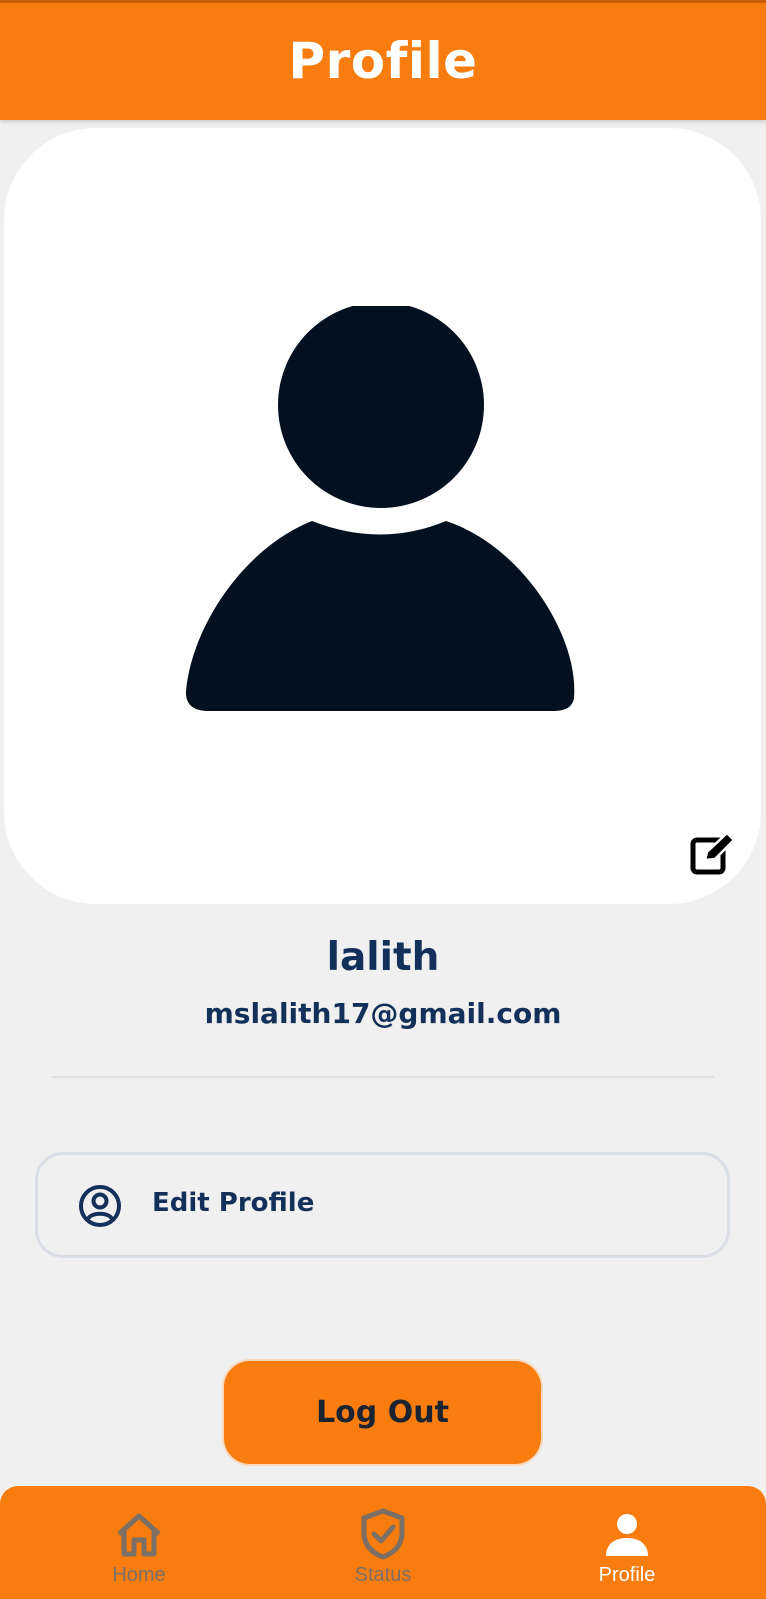  I want to click on divider, so click(383, 1077).